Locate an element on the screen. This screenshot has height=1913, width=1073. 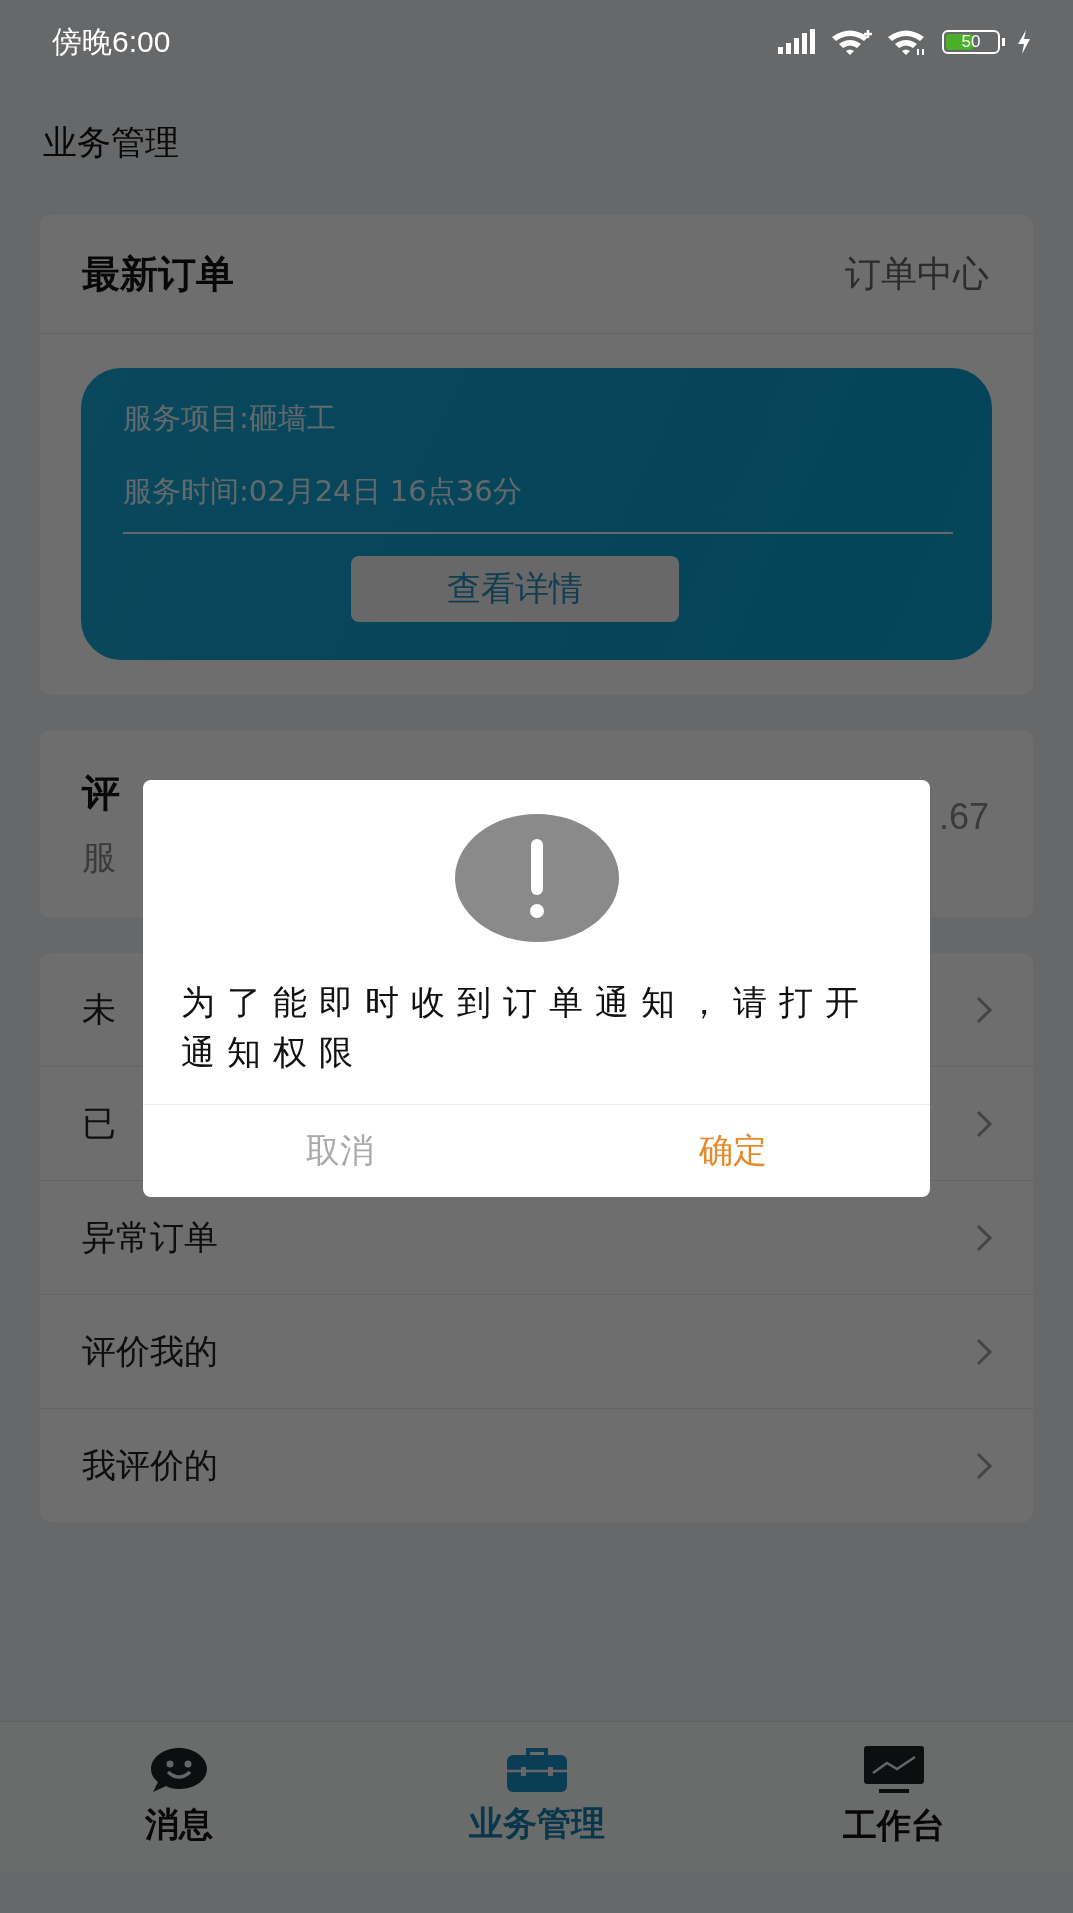
page-title: 业务管理 is located at coordinates (111, 142).